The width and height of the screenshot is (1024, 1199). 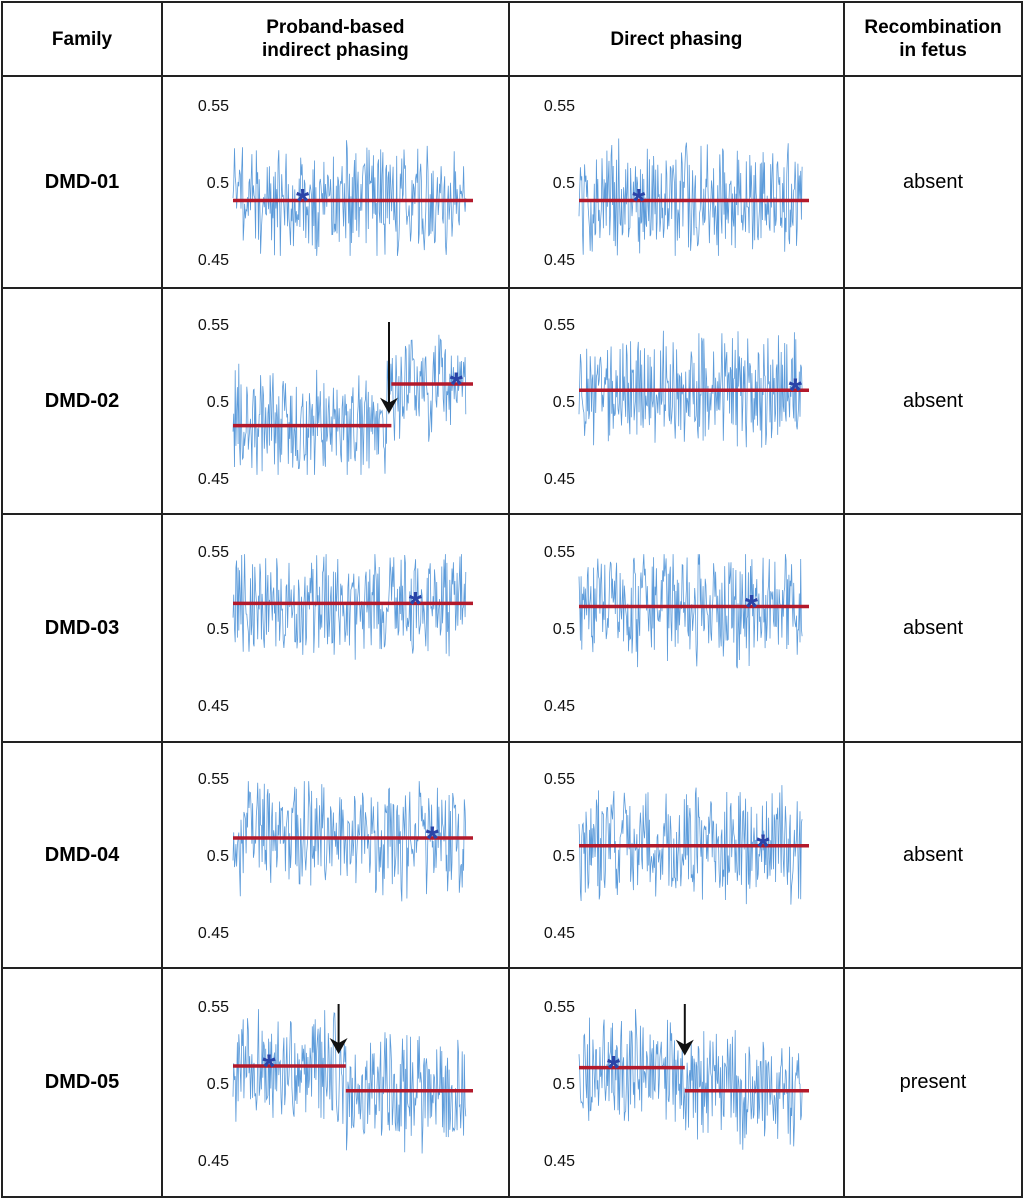 I want to click on header-indirect-phasing: Proband-based indirect phasing, so click(x=335, y=39).